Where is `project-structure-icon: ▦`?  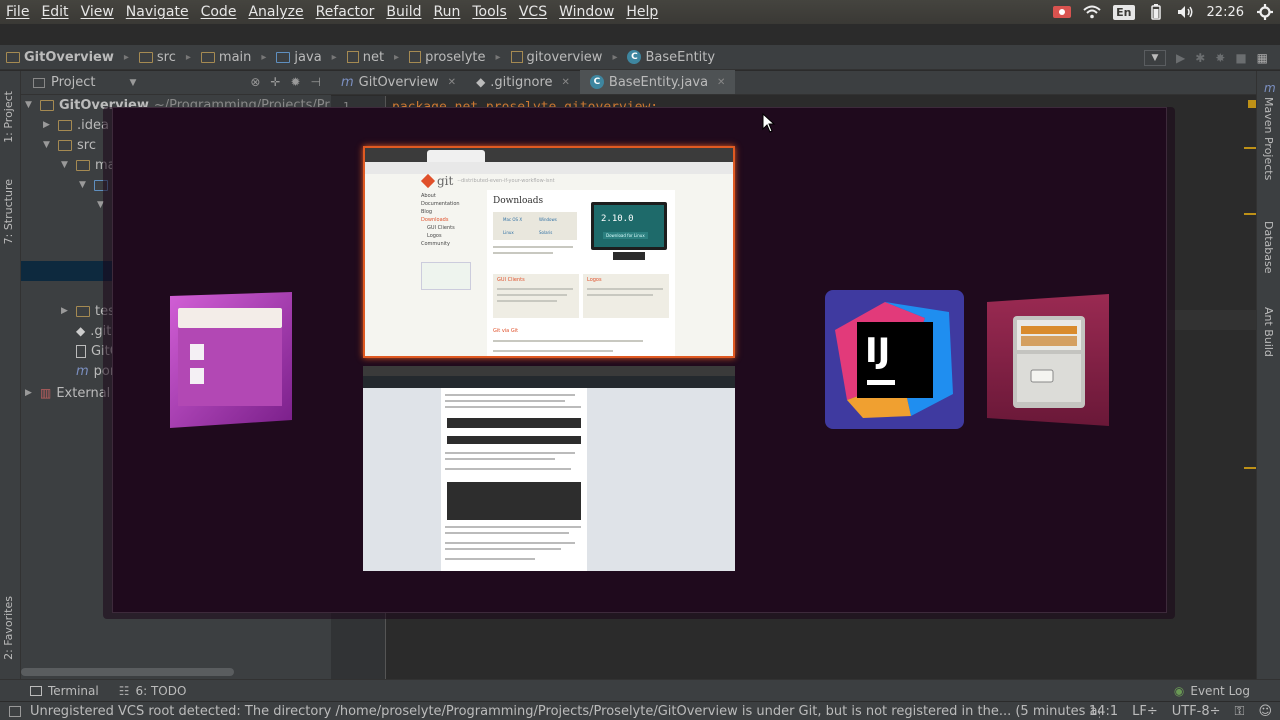 project-structure-icon: ▦ is located at coordinates (1262, 58).